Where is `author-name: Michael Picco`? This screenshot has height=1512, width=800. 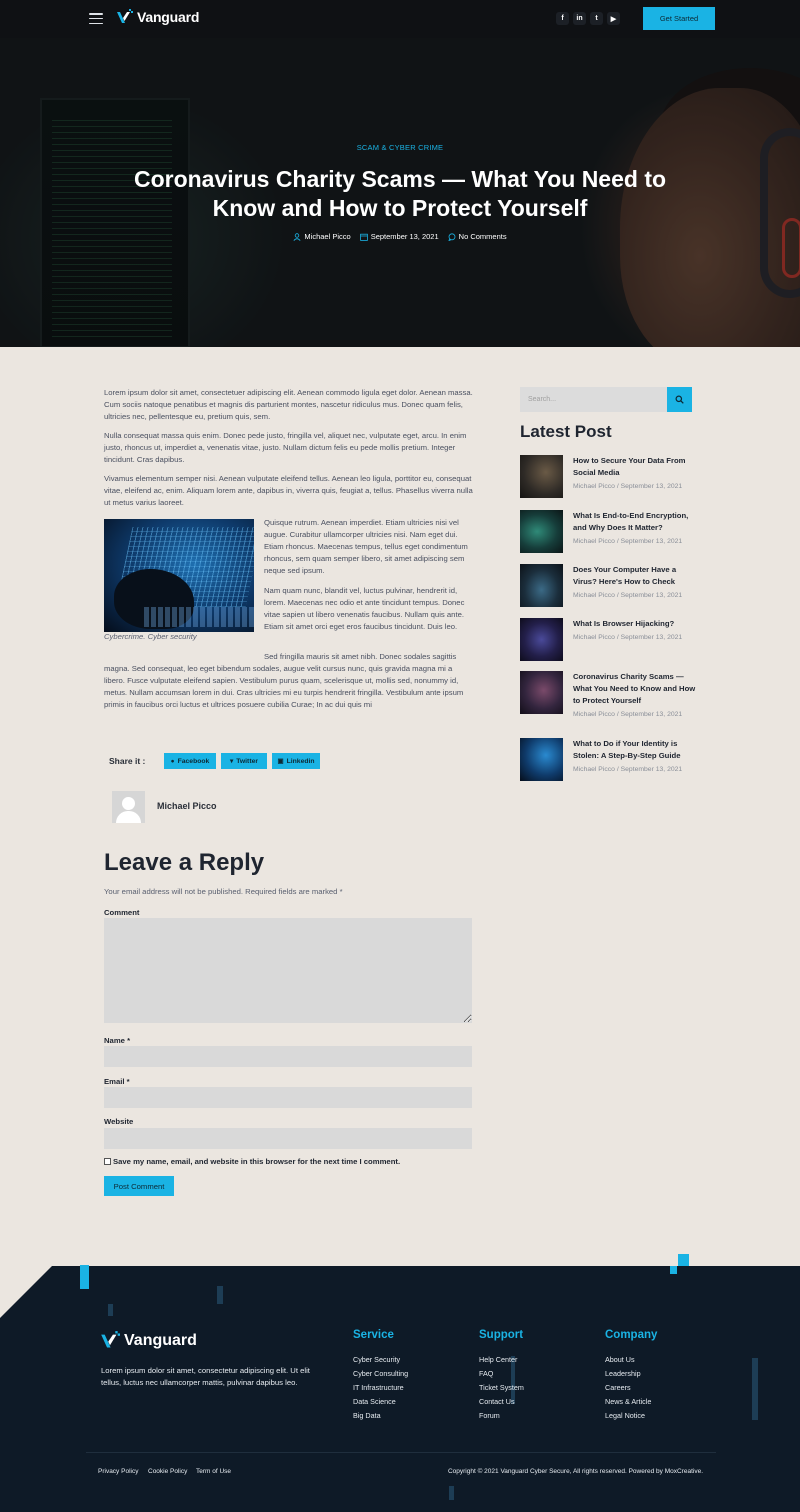
author-name: Michael Picco is located at coordinates (187, 806).